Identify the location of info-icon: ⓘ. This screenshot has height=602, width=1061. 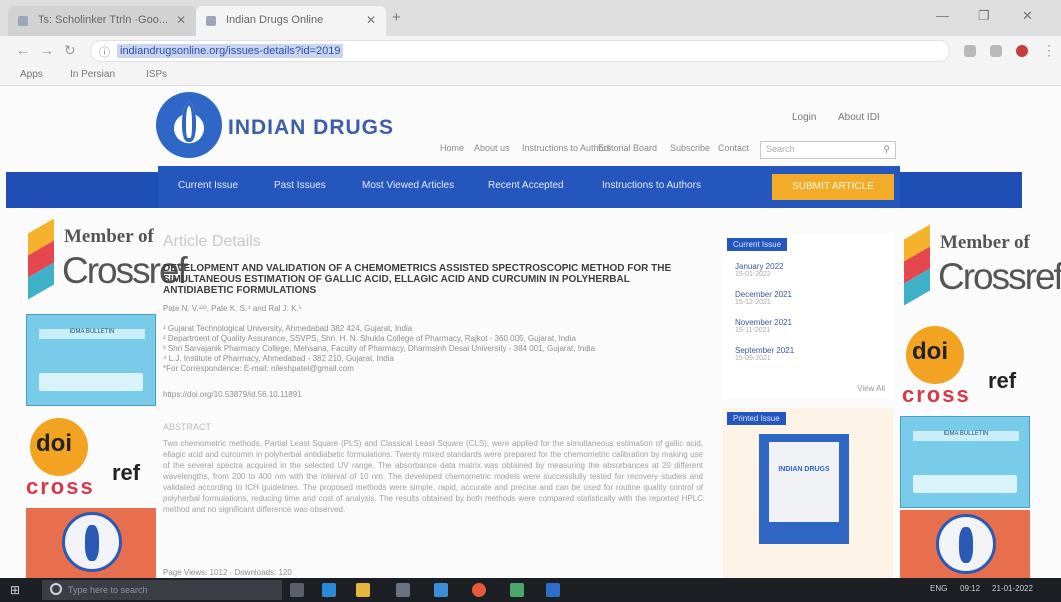
(104, 52).